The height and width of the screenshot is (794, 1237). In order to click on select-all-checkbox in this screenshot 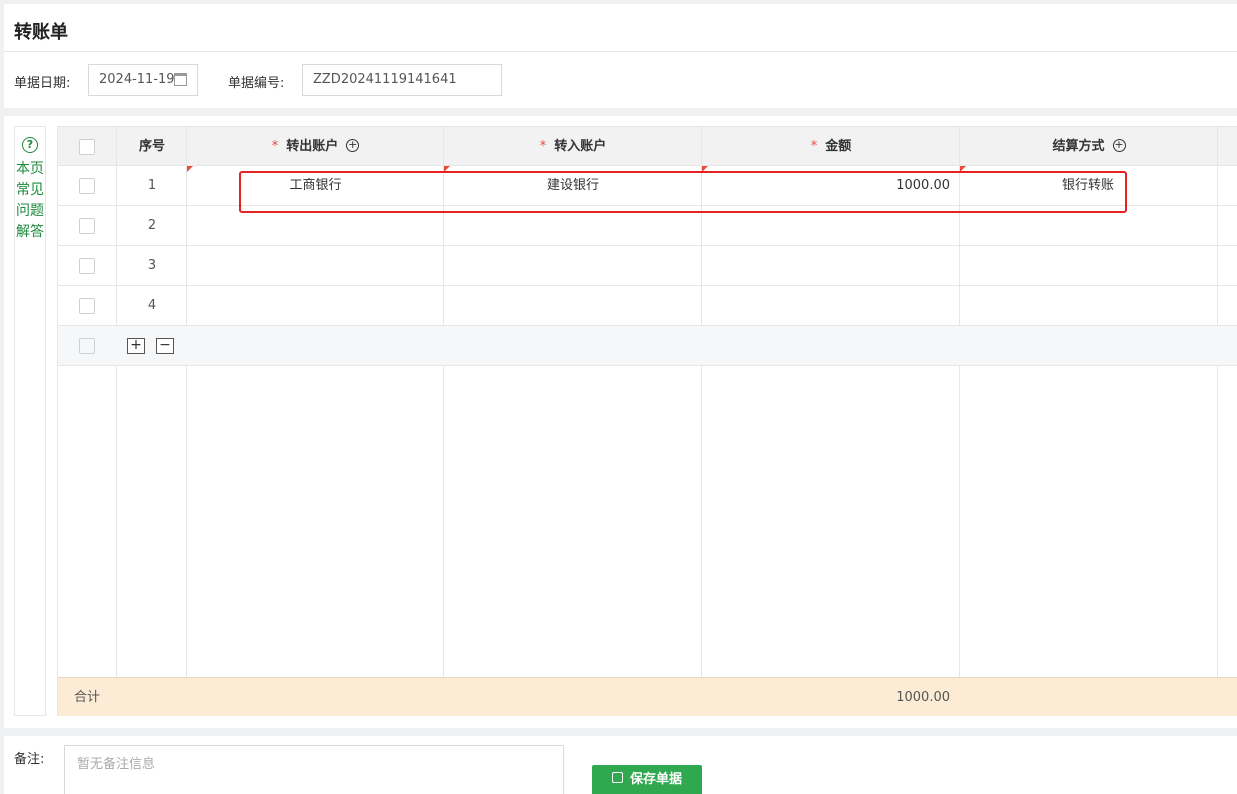, I will do `click(87, 147)`.